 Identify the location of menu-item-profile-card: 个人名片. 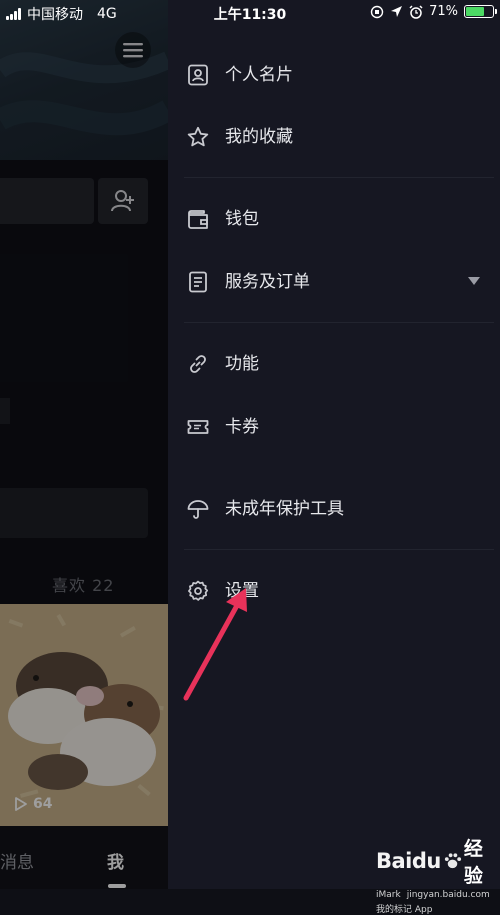
(334, 75).